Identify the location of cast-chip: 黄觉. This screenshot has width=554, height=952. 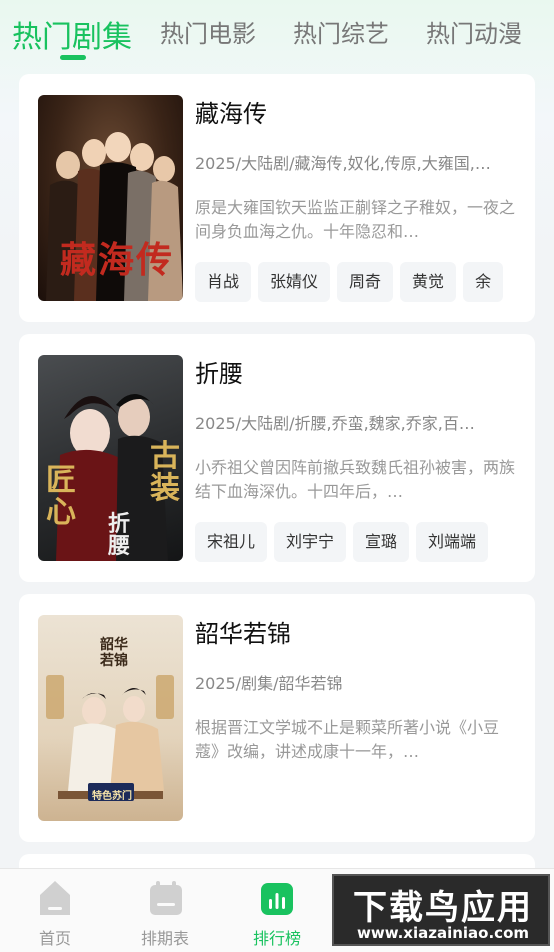
(428, 282).